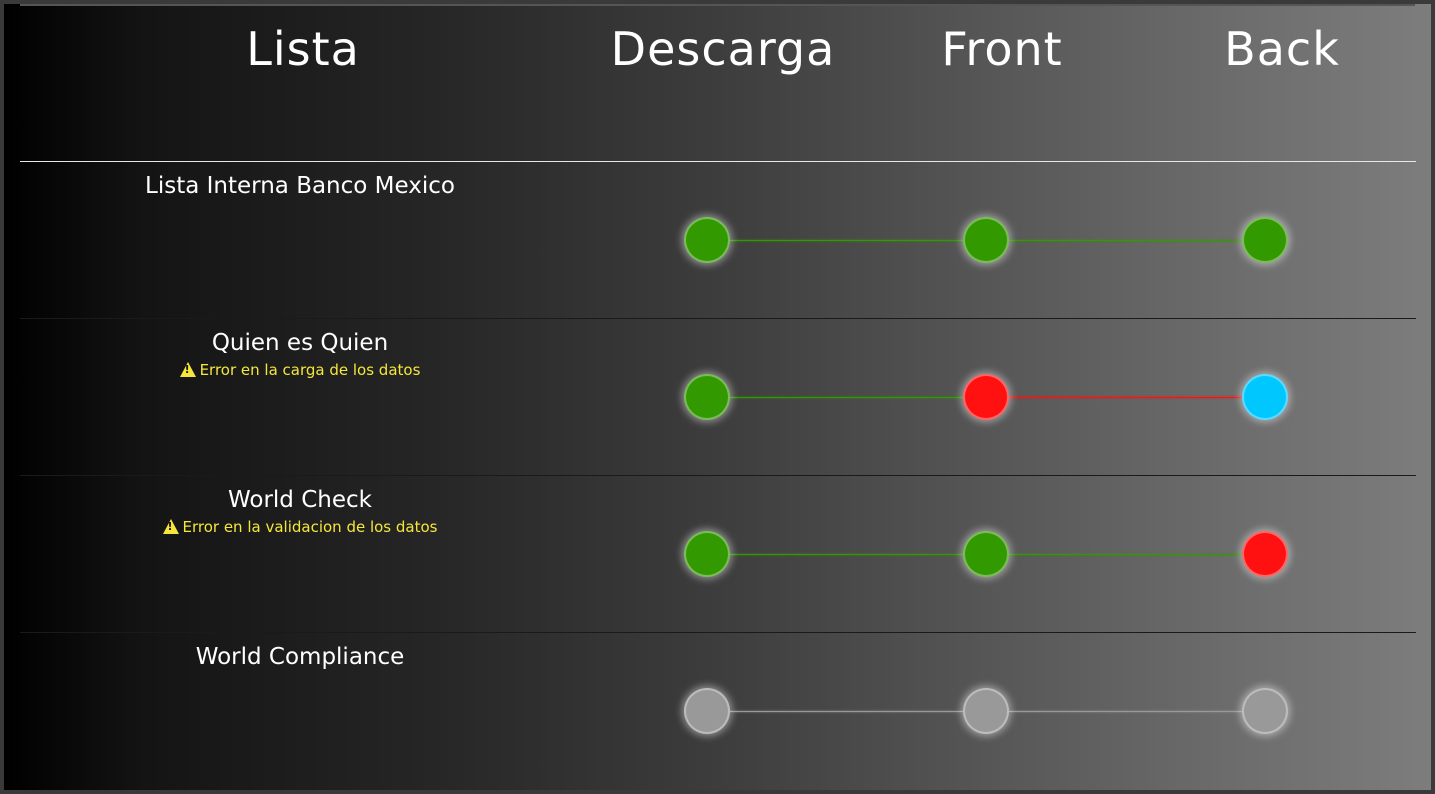  I want to click on error-text: Error en la carga de los datos, so click(310, 370).